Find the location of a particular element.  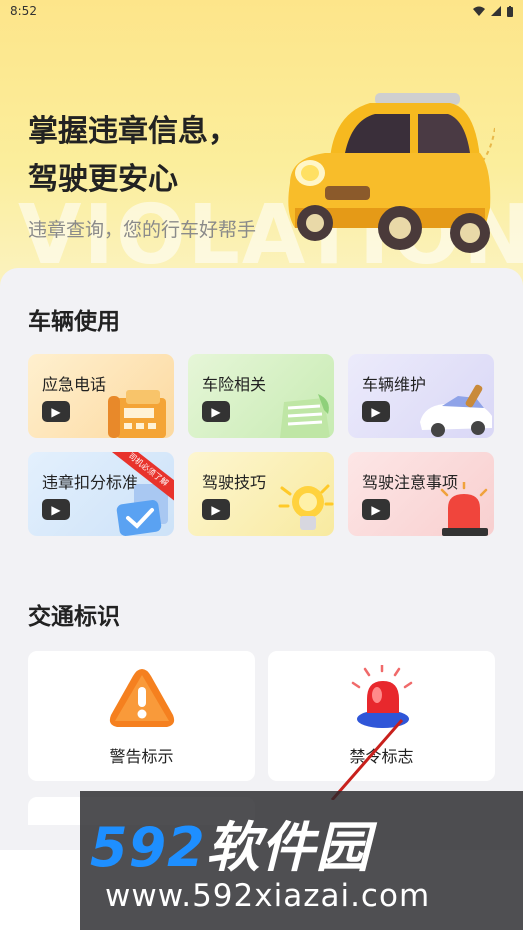

card-emergency-phone: 应急电话 ▶ is located at coordinates (101, 396).